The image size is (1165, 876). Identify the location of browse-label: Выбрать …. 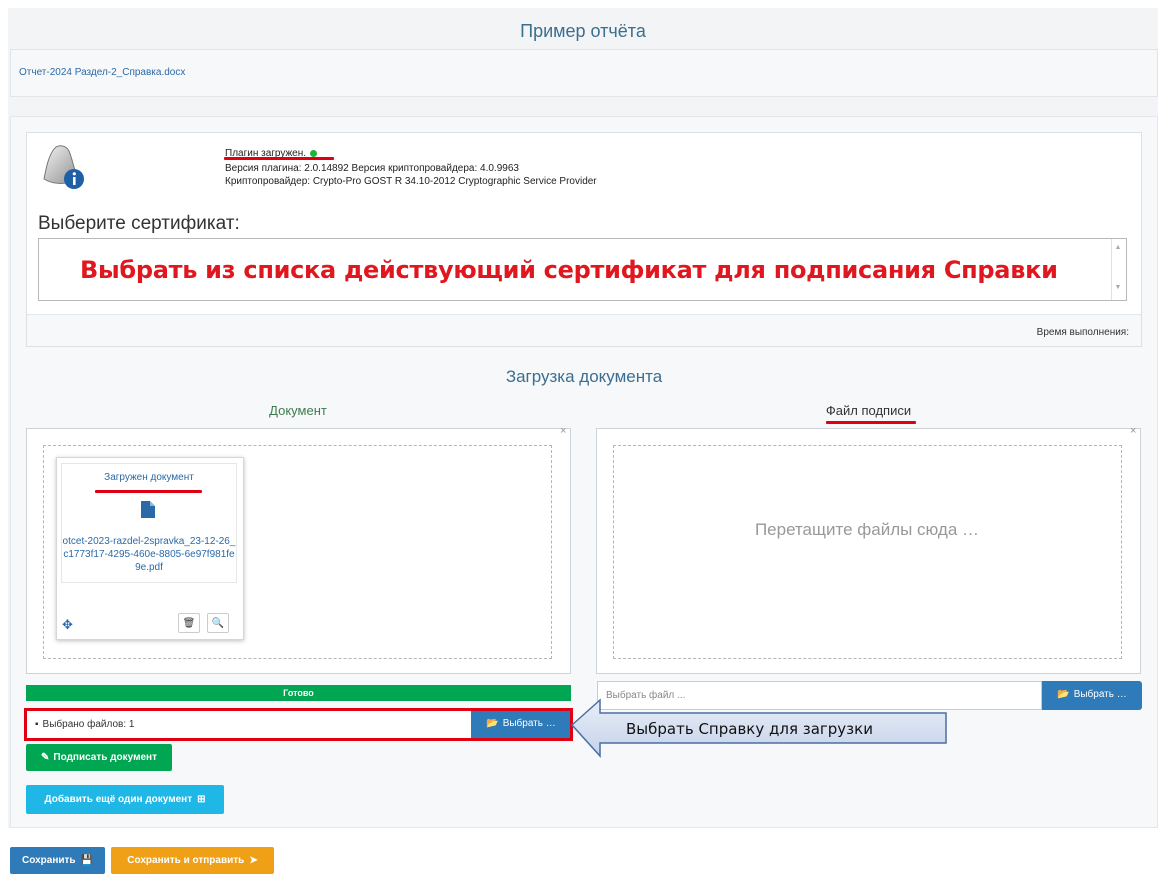
(1100, 694).